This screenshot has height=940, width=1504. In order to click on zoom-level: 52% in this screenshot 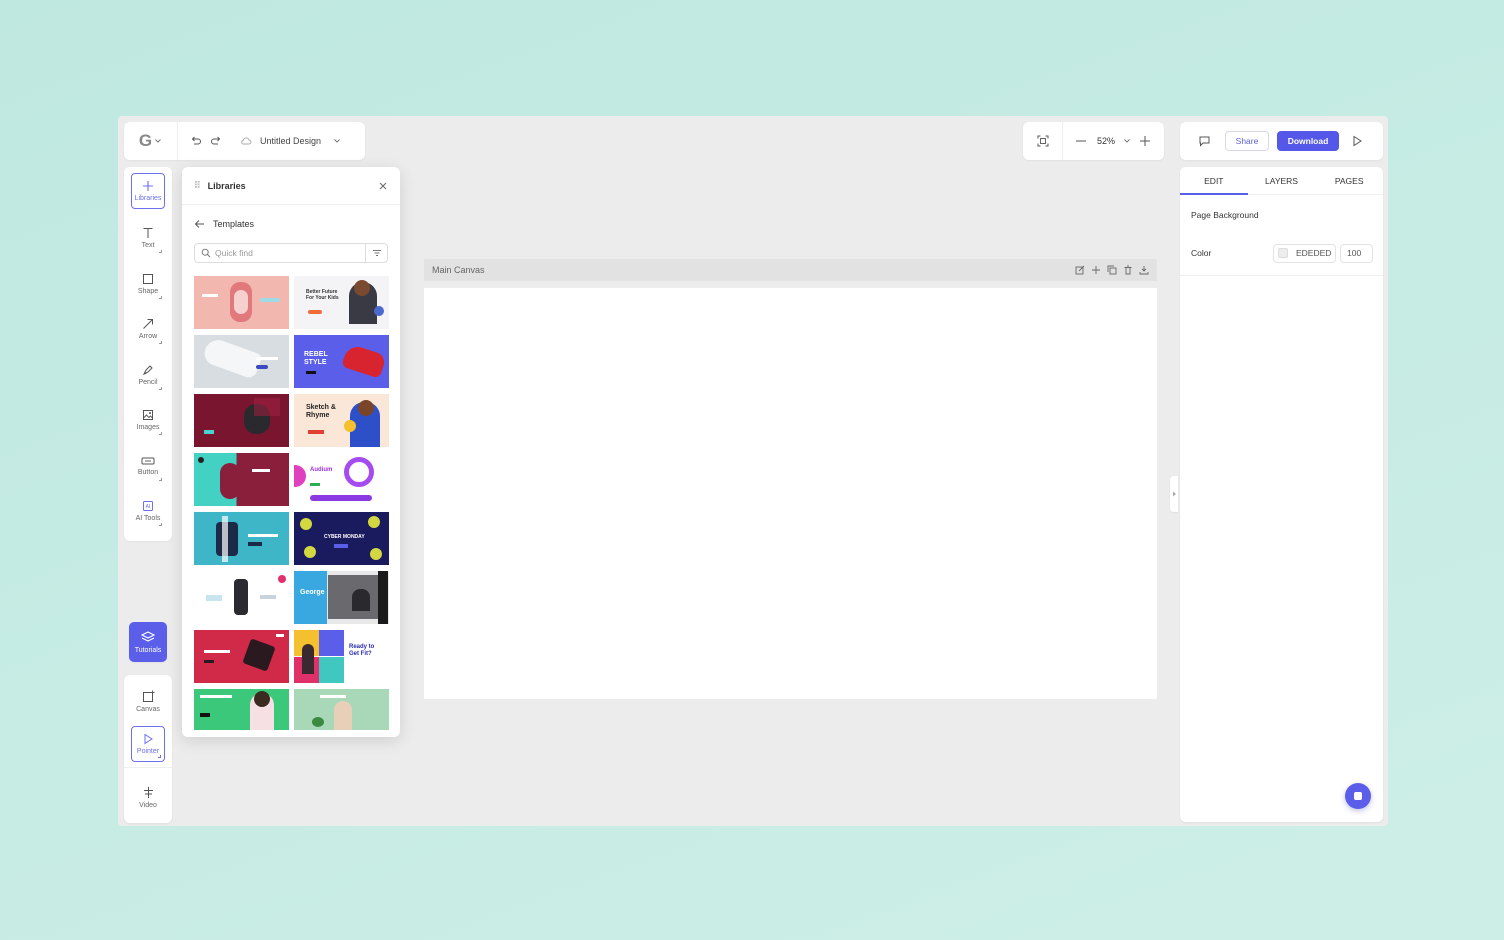, I will do `click(1106, 141)`.